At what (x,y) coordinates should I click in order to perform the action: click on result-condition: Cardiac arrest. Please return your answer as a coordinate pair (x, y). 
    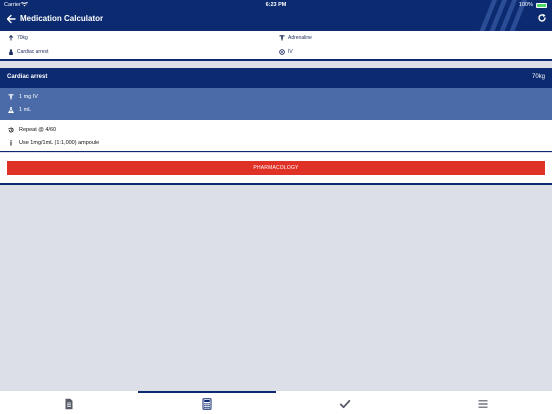
    Looking at the image, I should click on (27, 77).